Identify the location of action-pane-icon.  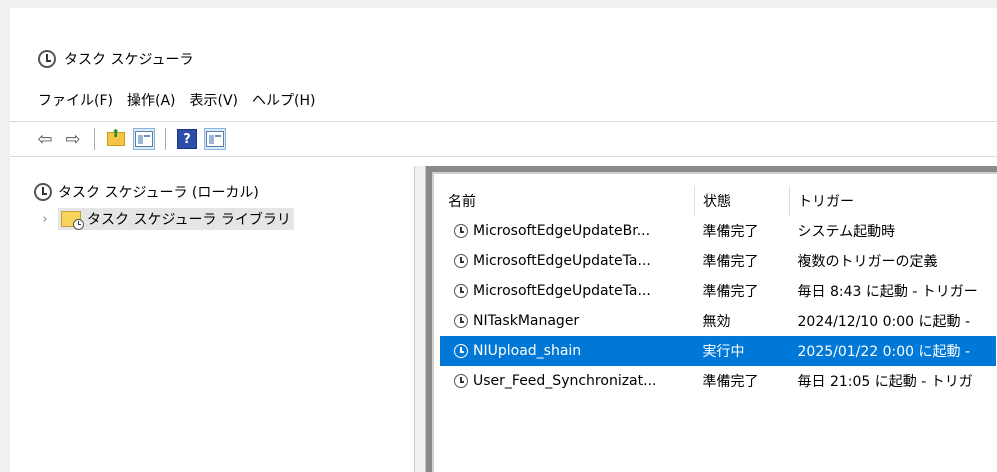
(215, 139).